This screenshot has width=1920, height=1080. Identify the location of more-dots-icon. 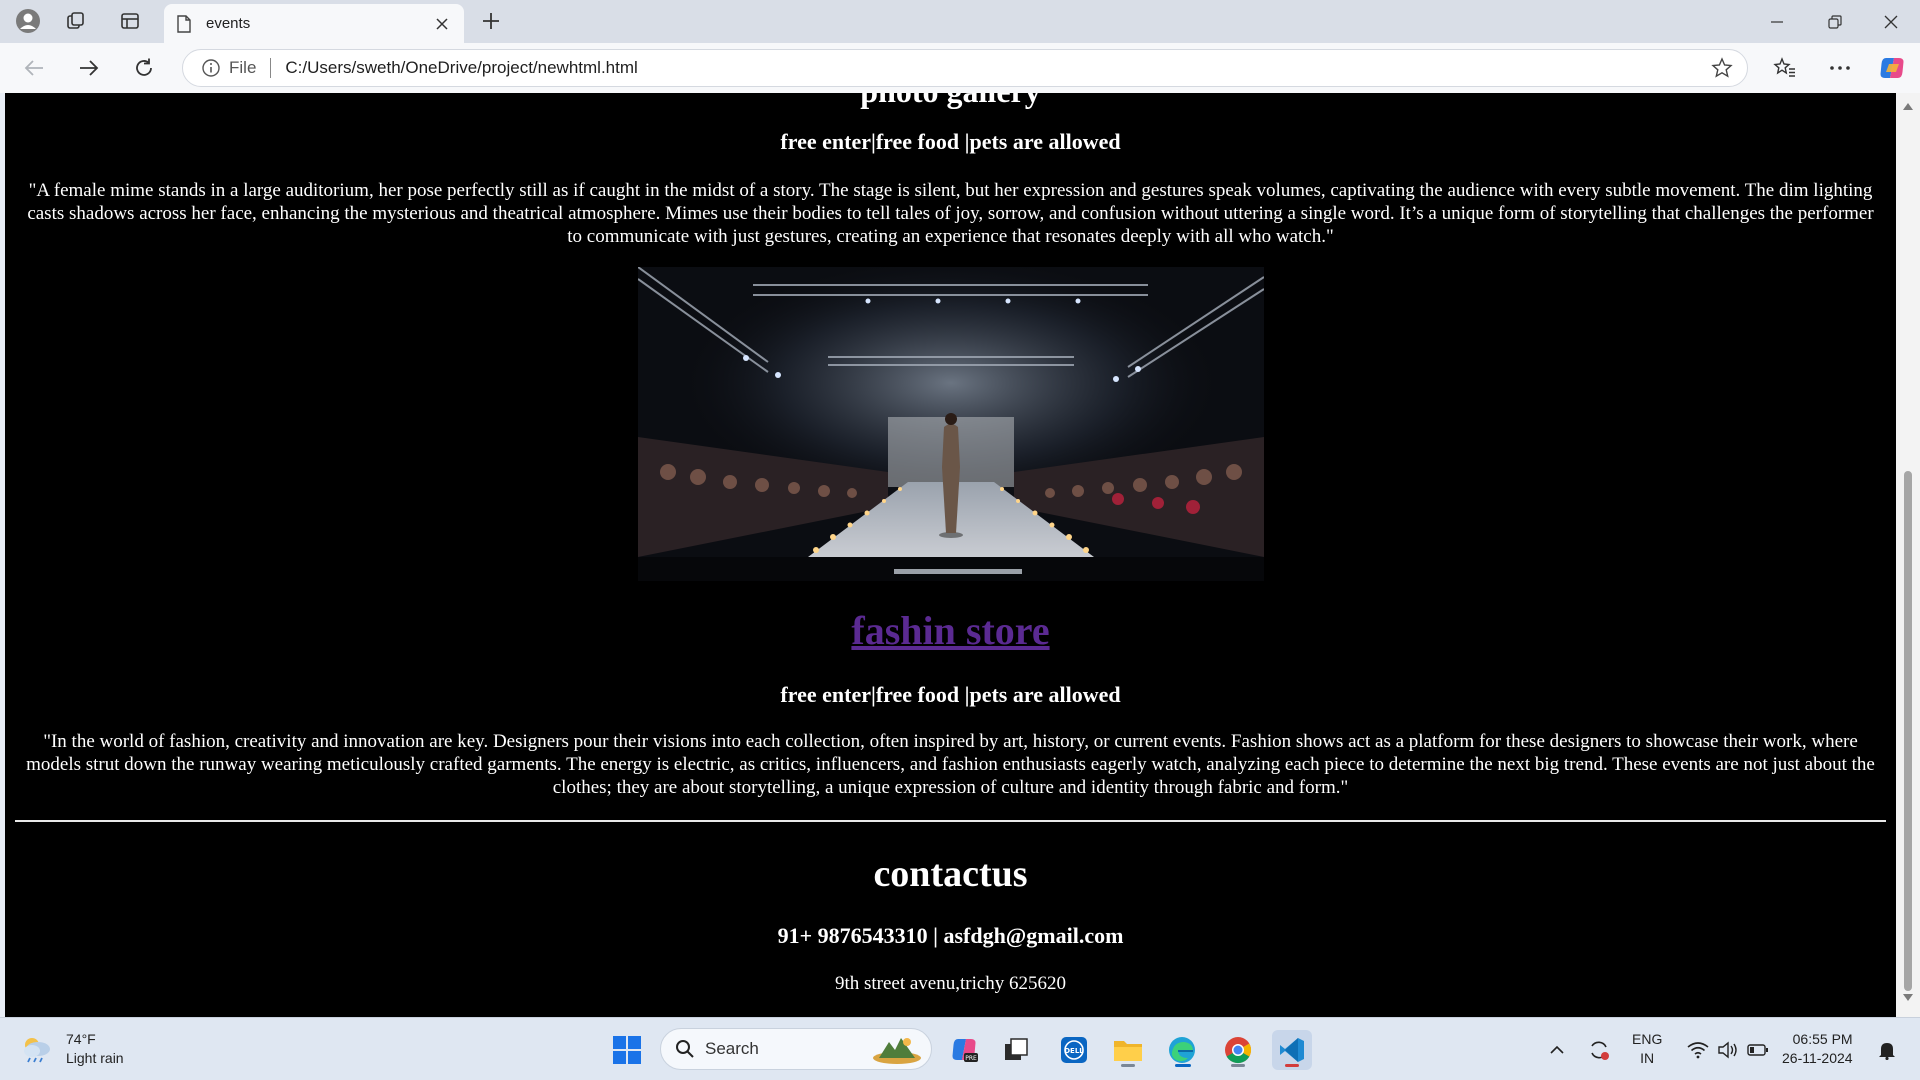
(1840, 68).